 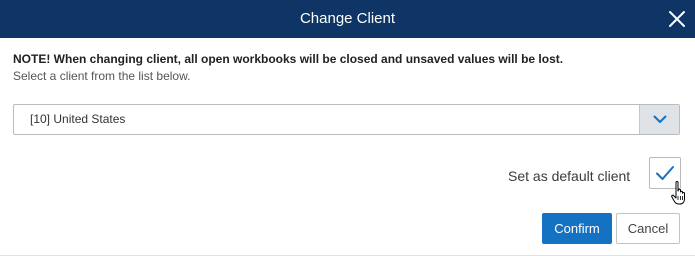 I want to click on client-select-value: [10] United States, so click(x=78, y=119).